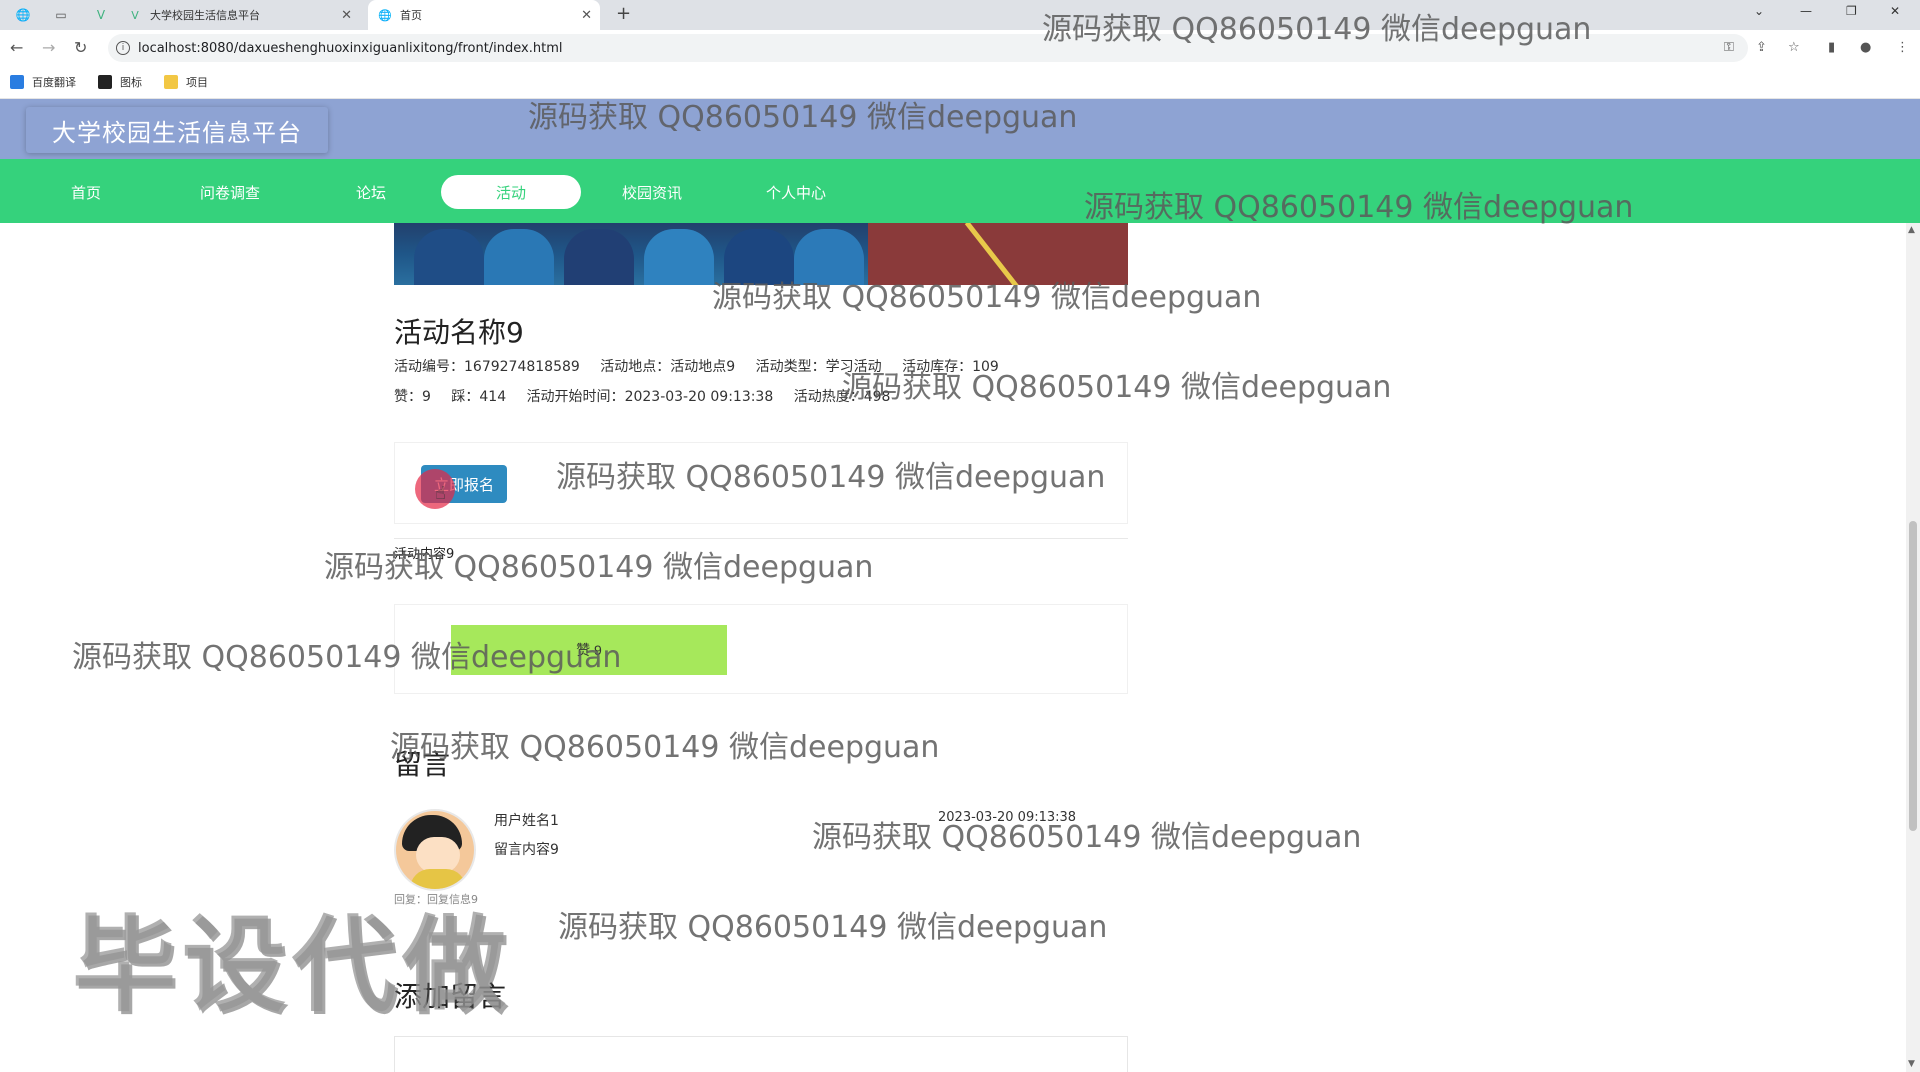  Describe the element at coordinates (105, 82) in the screenshot. I see `bookmark-icon` at that location.